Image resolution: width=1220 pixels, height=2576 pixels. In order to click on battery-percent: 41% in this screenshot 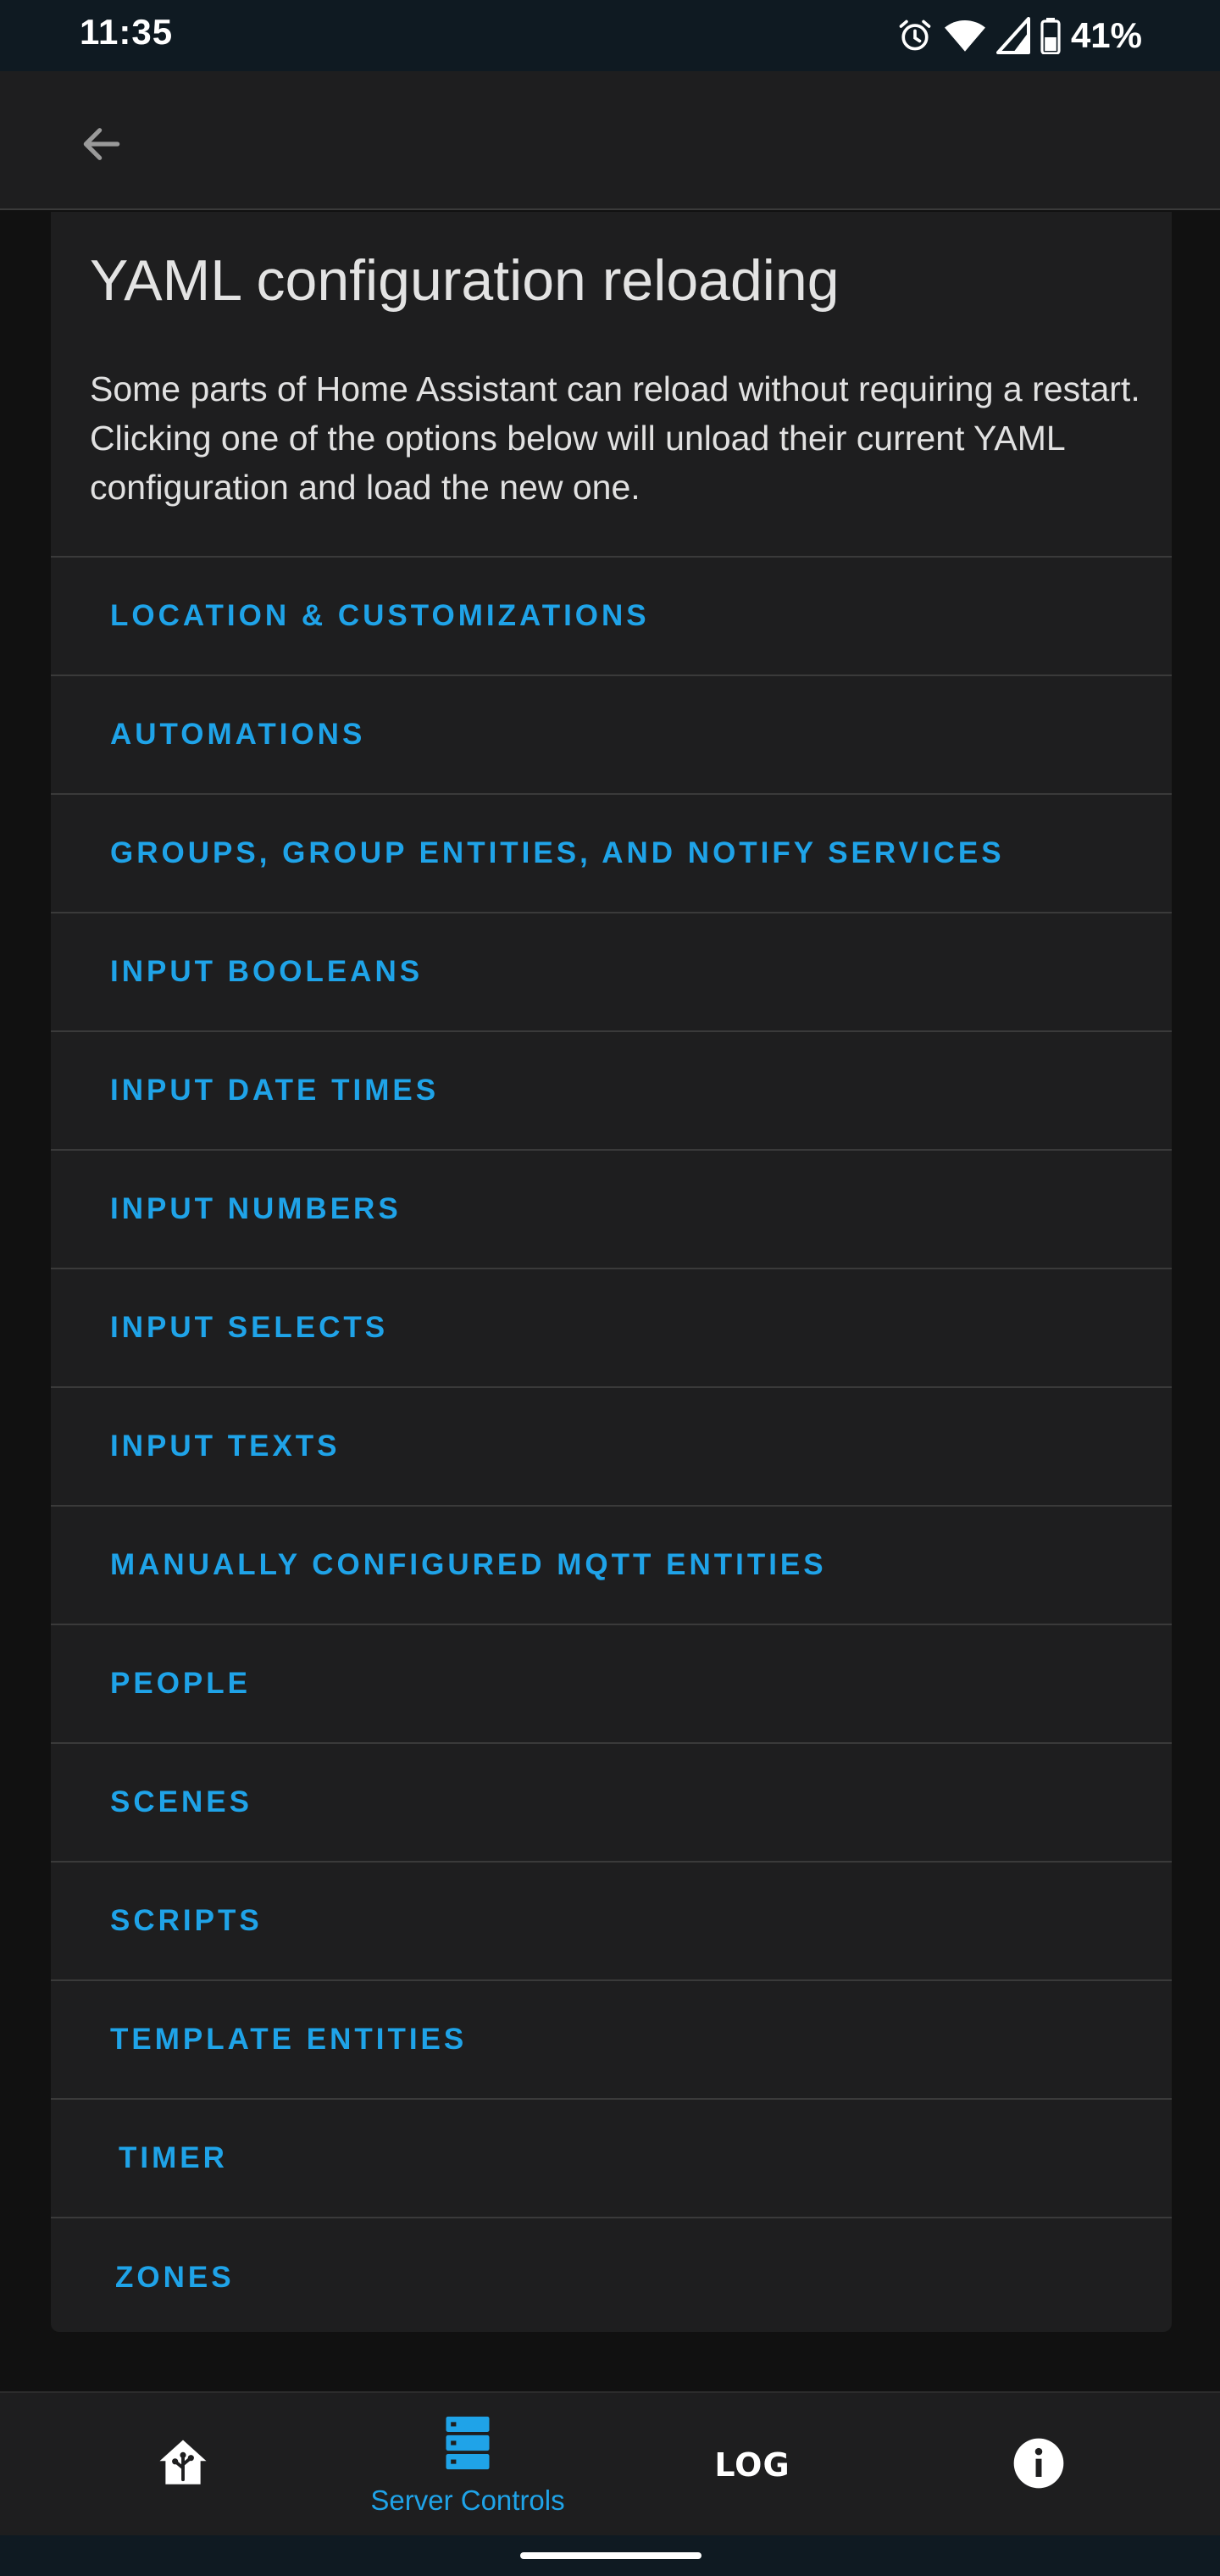, I will do `click(1106, 35)`.